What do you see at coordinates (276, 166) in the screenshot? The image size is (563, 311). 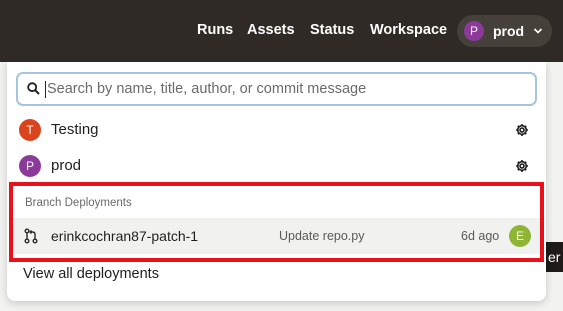 I see `workspace-item-prod: P prod` at bounding box center [276, 166].